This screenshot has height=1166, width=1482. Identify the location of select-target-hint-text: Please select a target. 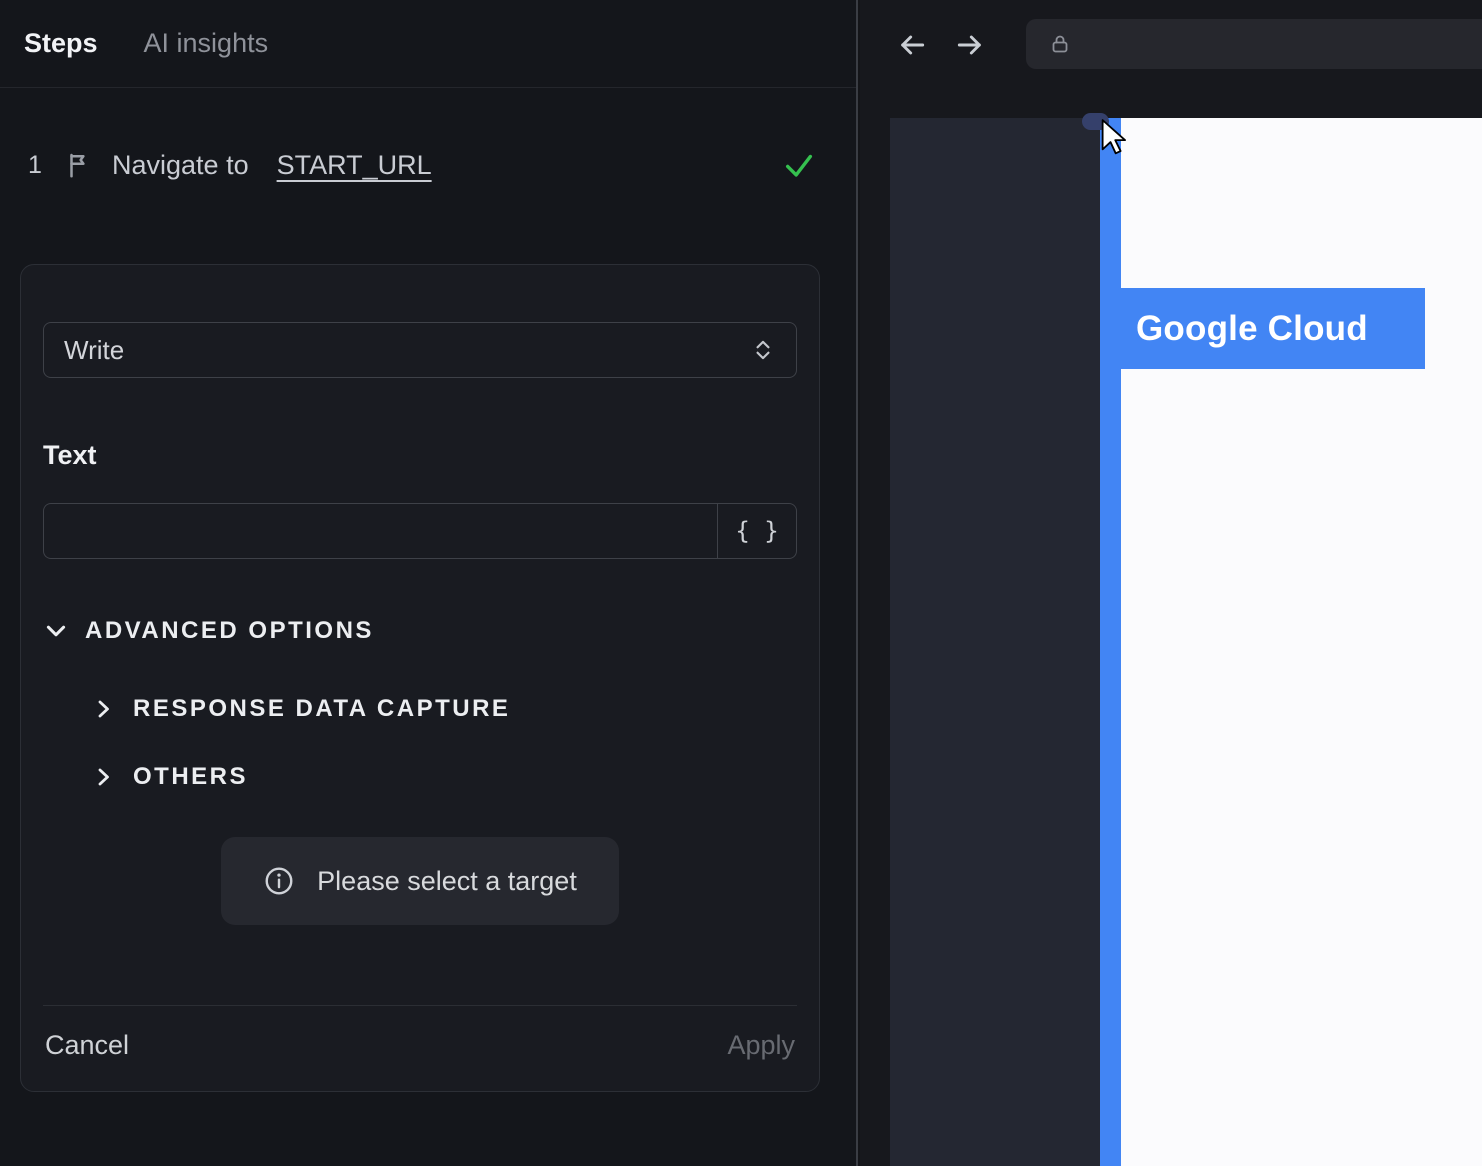
(447, 880).